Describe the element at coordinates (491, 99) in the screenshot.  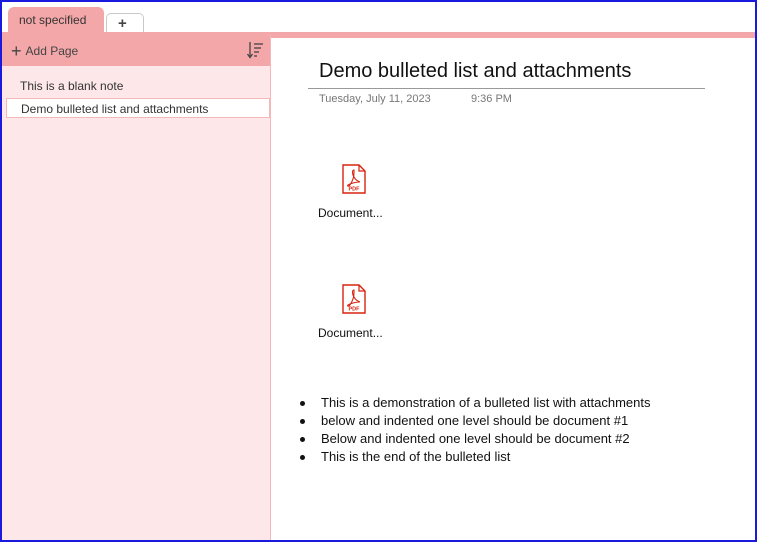
I see `page-time: 9:36 PM` at that location.